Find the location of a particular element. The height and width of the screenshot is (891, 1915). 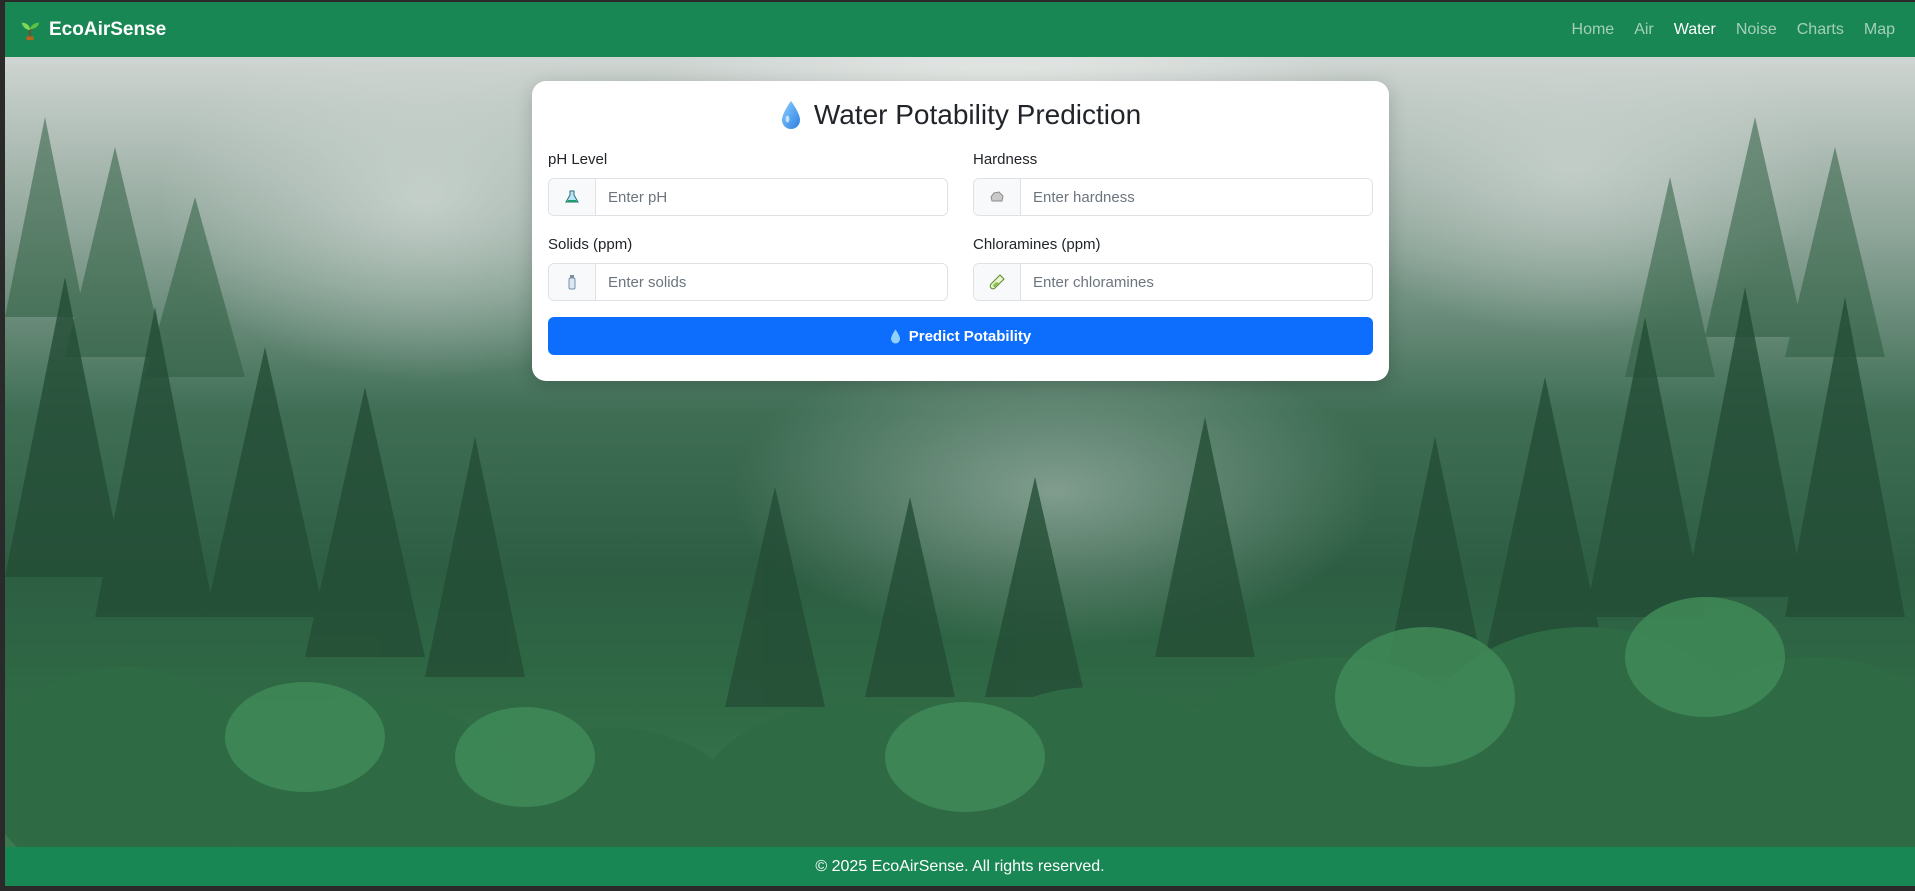

solids-label: Solids (ppm) is located at coordinates (590, 244).